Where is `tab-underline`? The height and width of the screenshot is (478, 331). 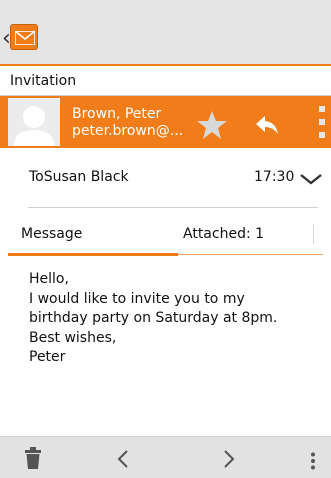
tab-underline is located at coordinates (250, 254).